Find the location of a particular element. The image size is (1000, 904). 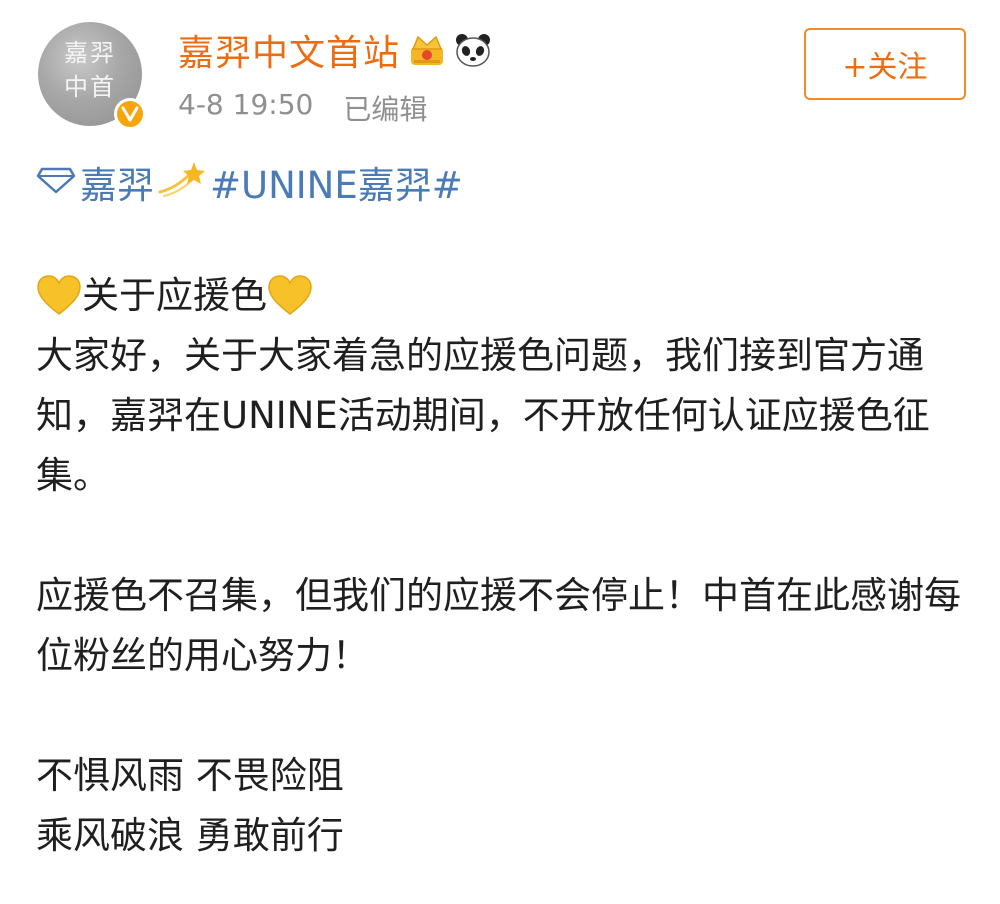

super-topic-link: 嘉羿 is located at coordinates (117, 182).